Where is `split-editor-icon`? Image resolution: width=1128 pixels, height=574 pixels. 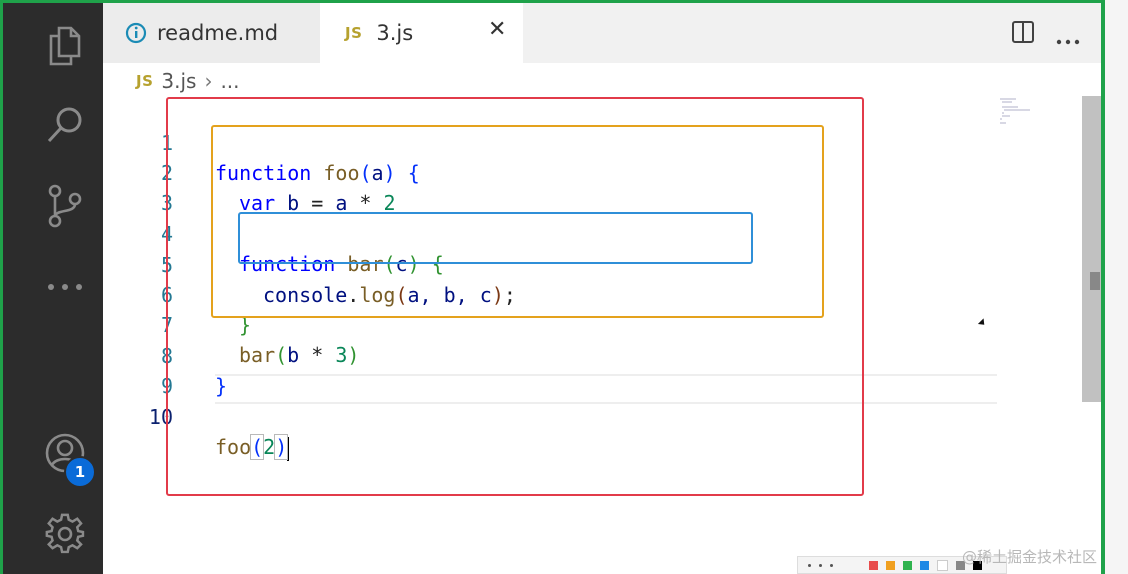
split-editor-icon is located at coordinates (1023, 34).